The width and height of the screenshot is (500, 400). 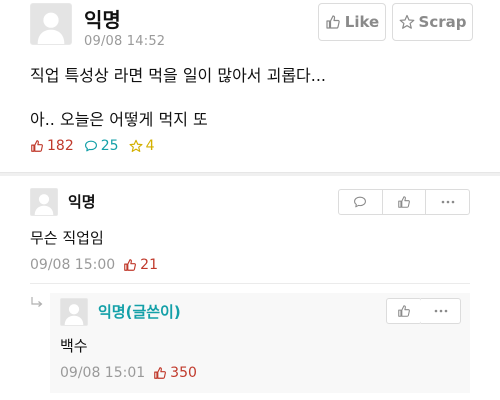 I want to click on comment-vote-count: 21, so click(x=149, y=265).